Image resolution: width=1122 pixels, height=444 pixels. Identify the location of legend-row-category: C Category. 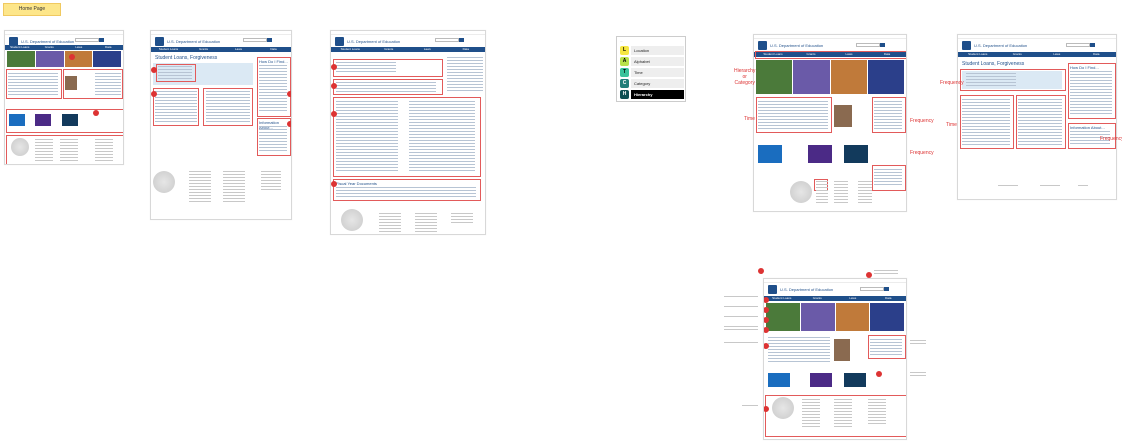
(652, 83).